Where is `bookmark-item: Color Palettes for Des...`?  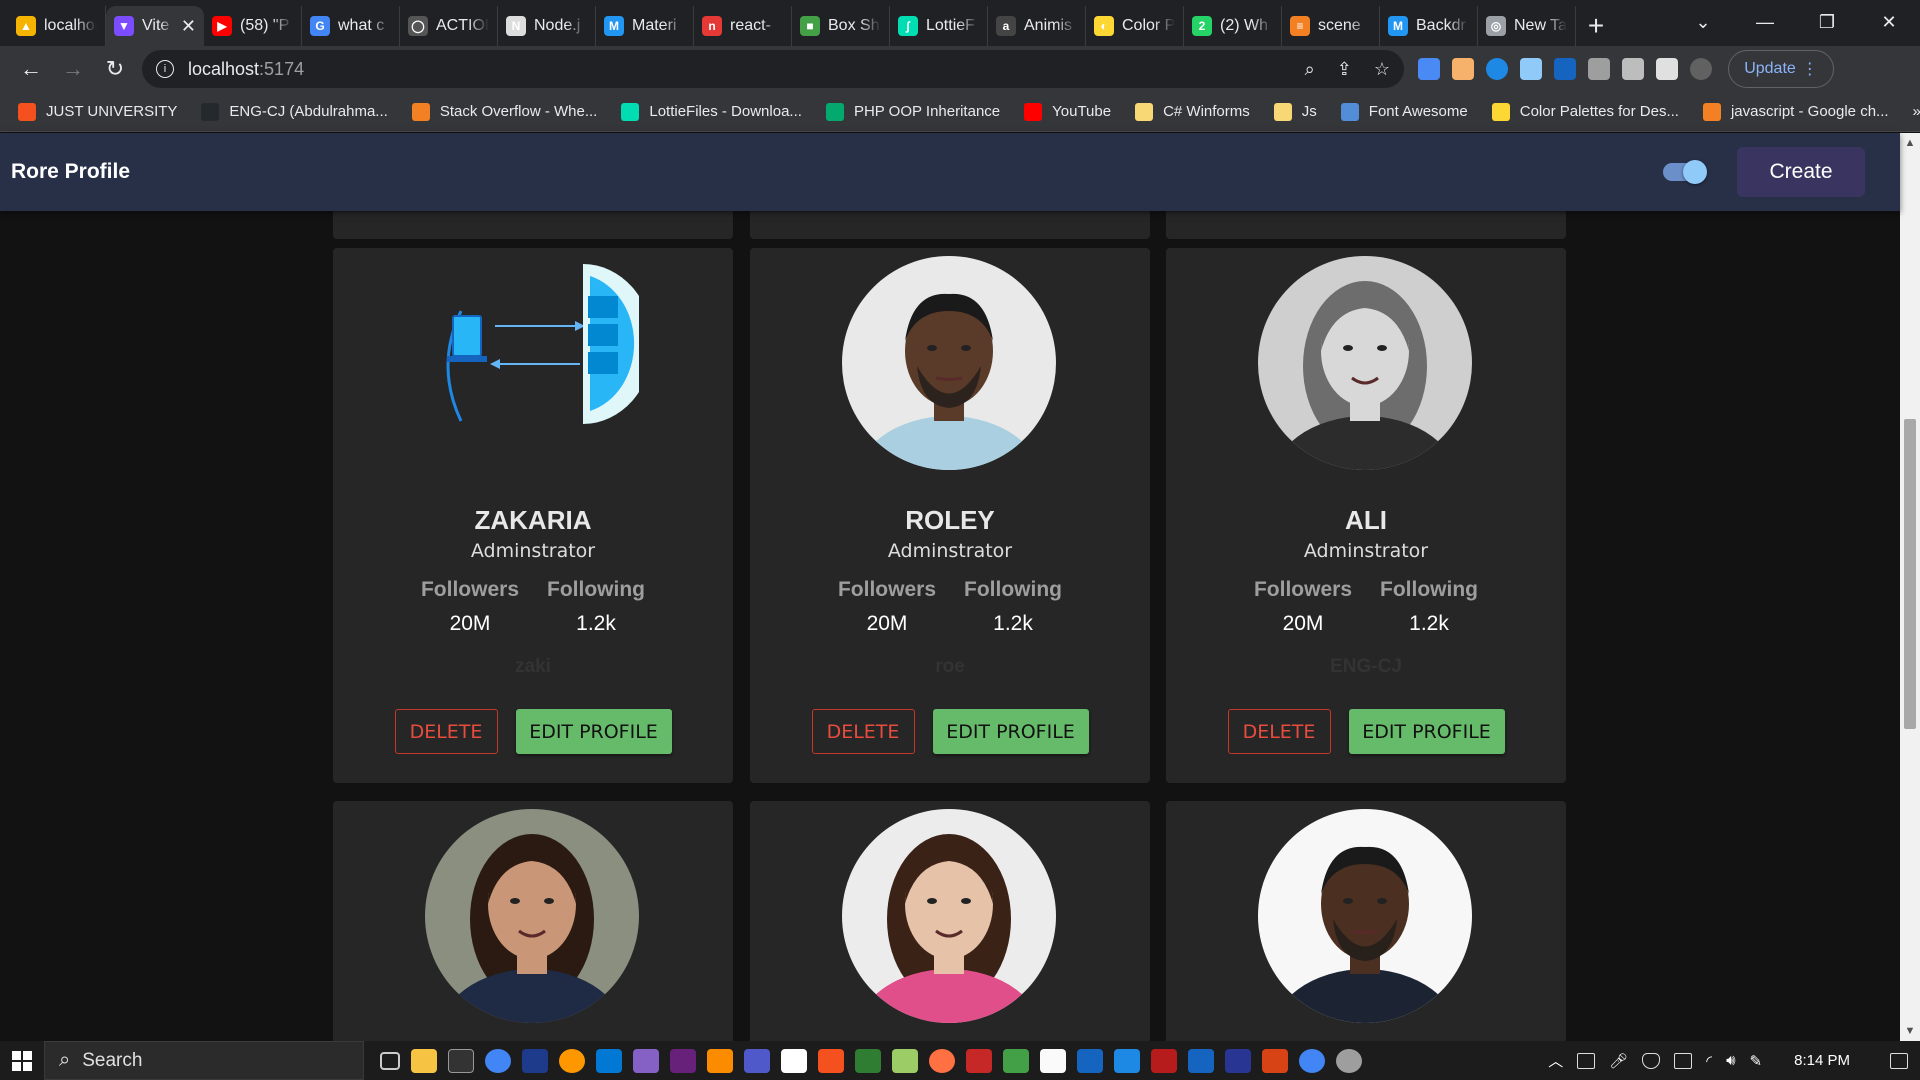
bookmark-item: Color Palettes for Des... is located at coordinates (1585, 111).